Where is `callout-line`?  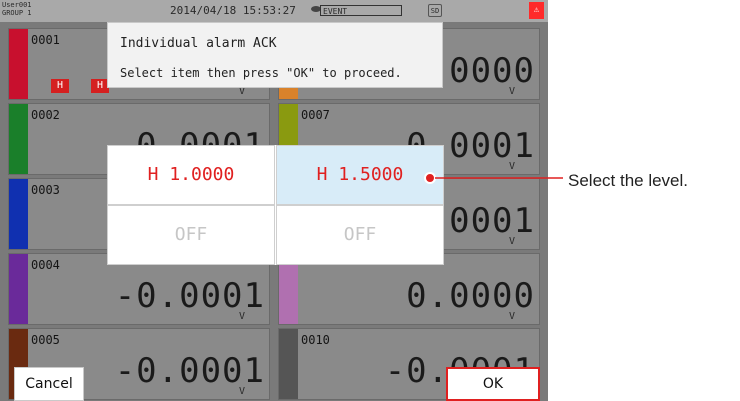 callout-line is located at coordinates (493, 178).